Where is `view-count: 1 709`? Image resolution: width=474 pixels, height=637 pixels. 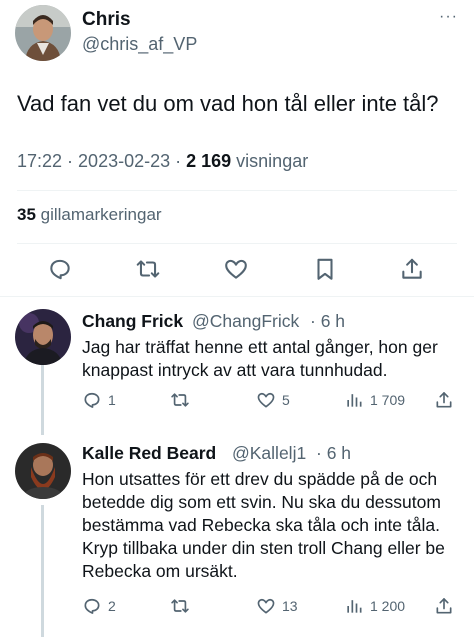 view-count: 1 709 is located at coordinates (388, 400).